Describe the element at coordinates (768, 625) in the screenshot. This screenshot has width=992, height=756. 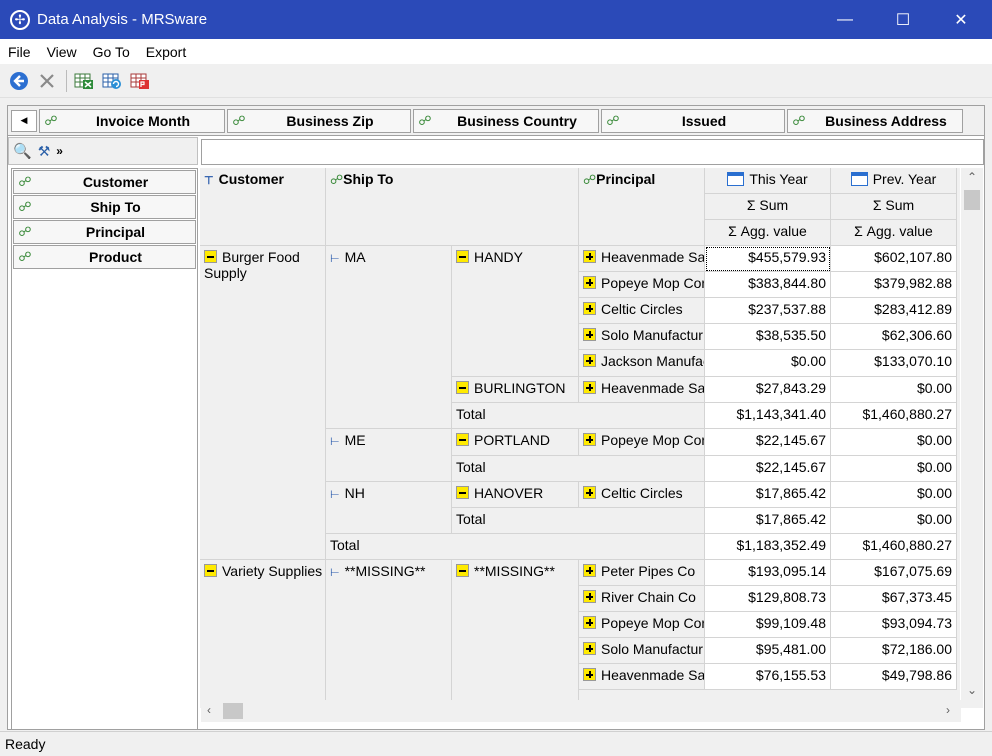
I see `value-this-year: $99,109.48` at that location.